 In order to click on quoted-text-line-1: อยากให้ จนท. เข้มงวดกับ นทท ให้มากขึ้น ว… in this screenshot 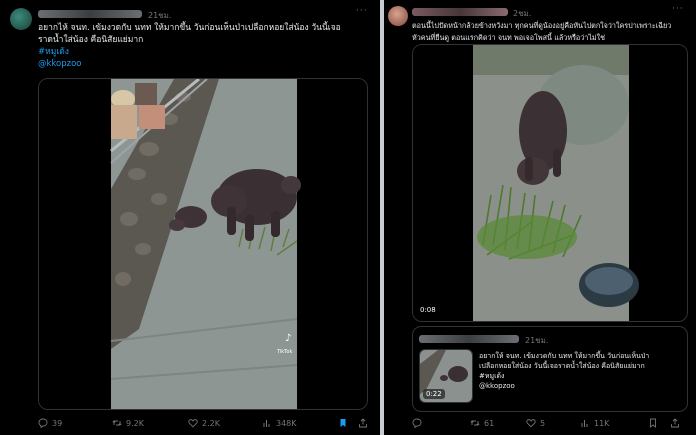, I will do `click(564, 356)`.